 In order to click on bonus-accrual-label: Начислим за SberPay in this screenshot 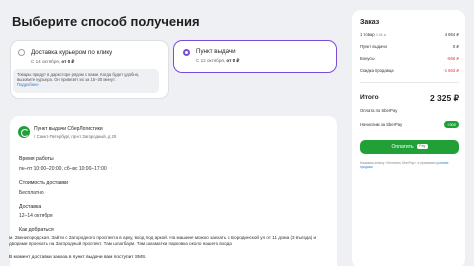, I will do `click(381, 124)`.